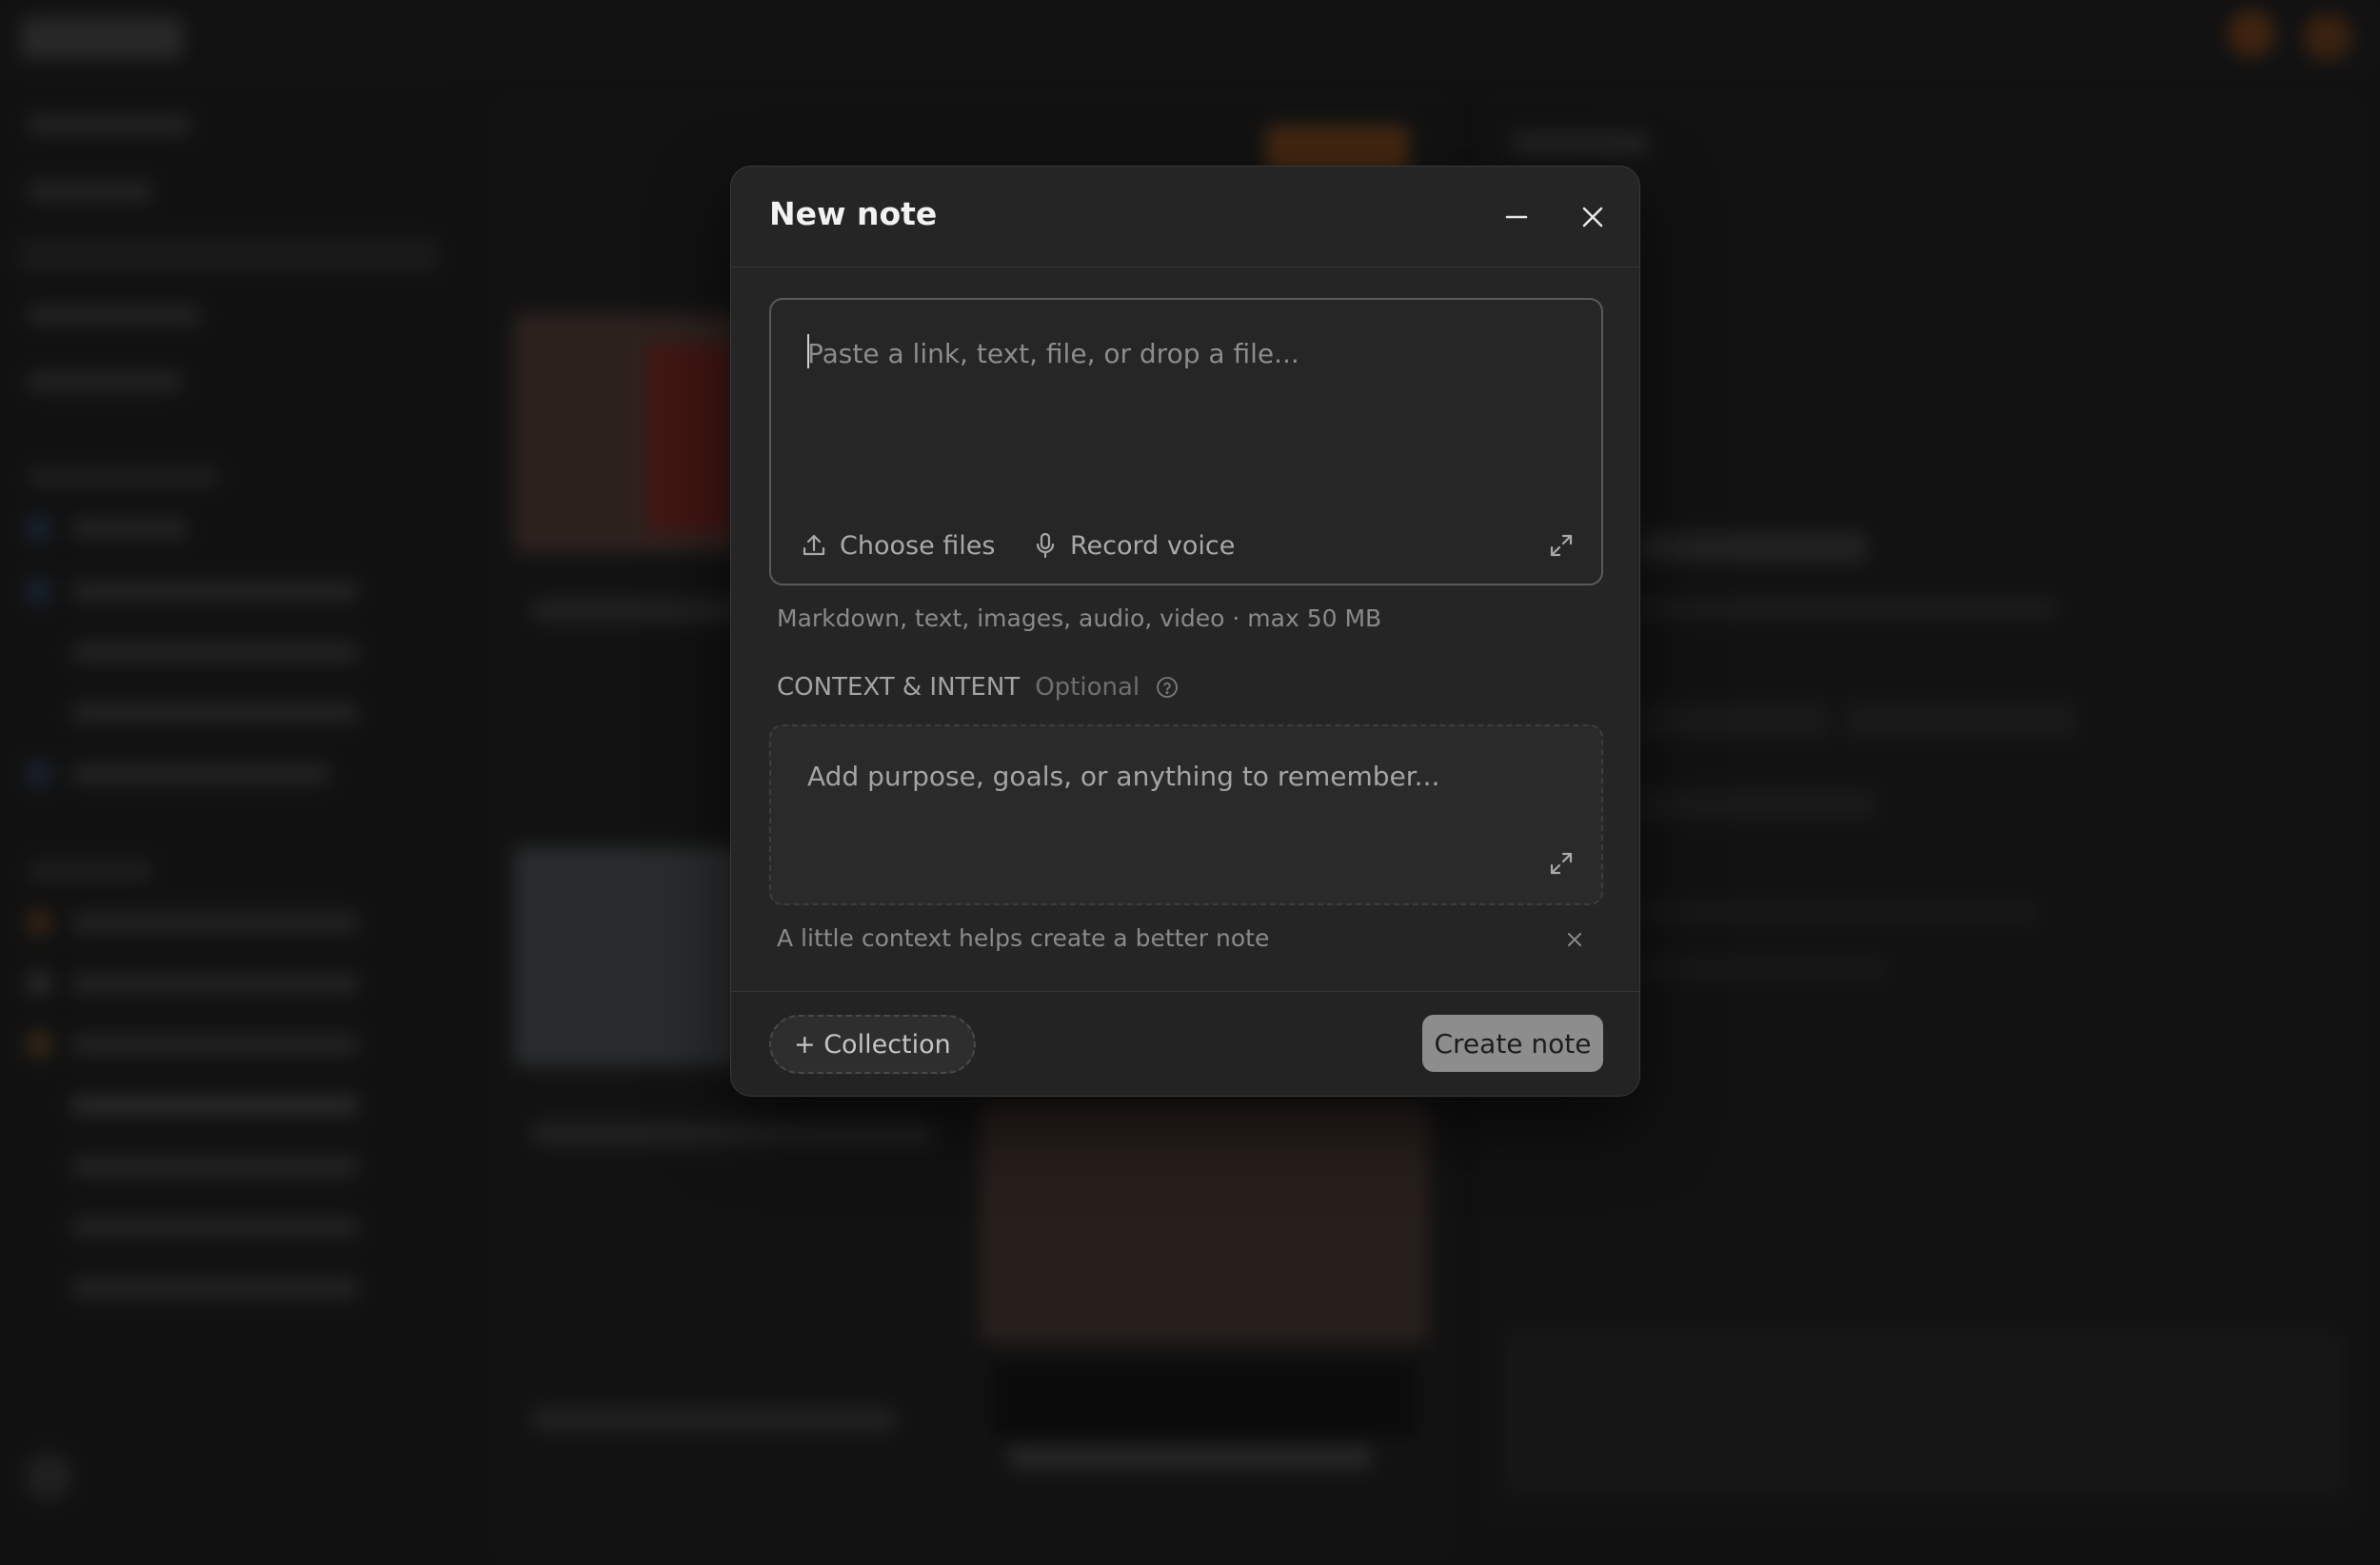 The height and width of the screenshot is (1565, 2380). Describe the element at coordinates (918, 545) in the screenshot. I see `choose-files-label: Choose files` at that location.